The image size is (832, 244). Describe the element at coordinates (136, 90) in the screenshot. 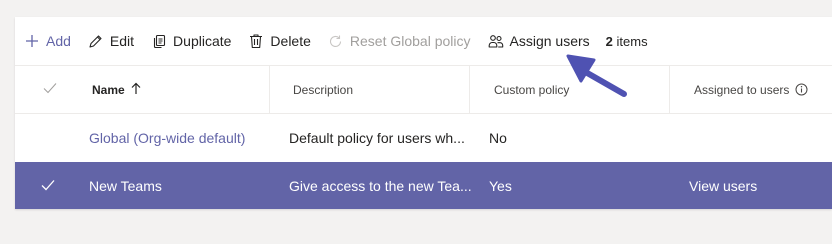

I see `sort-ascending-icon` at that location.